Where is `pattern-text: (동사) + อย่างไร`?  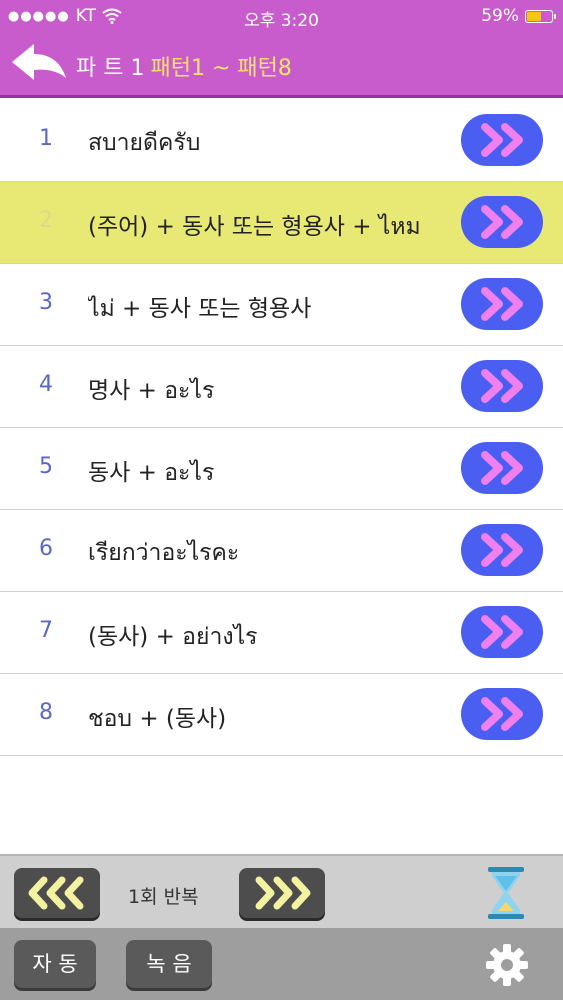
pattern-text: (동사) + อย่างไร is located at coordinates (173, 637).